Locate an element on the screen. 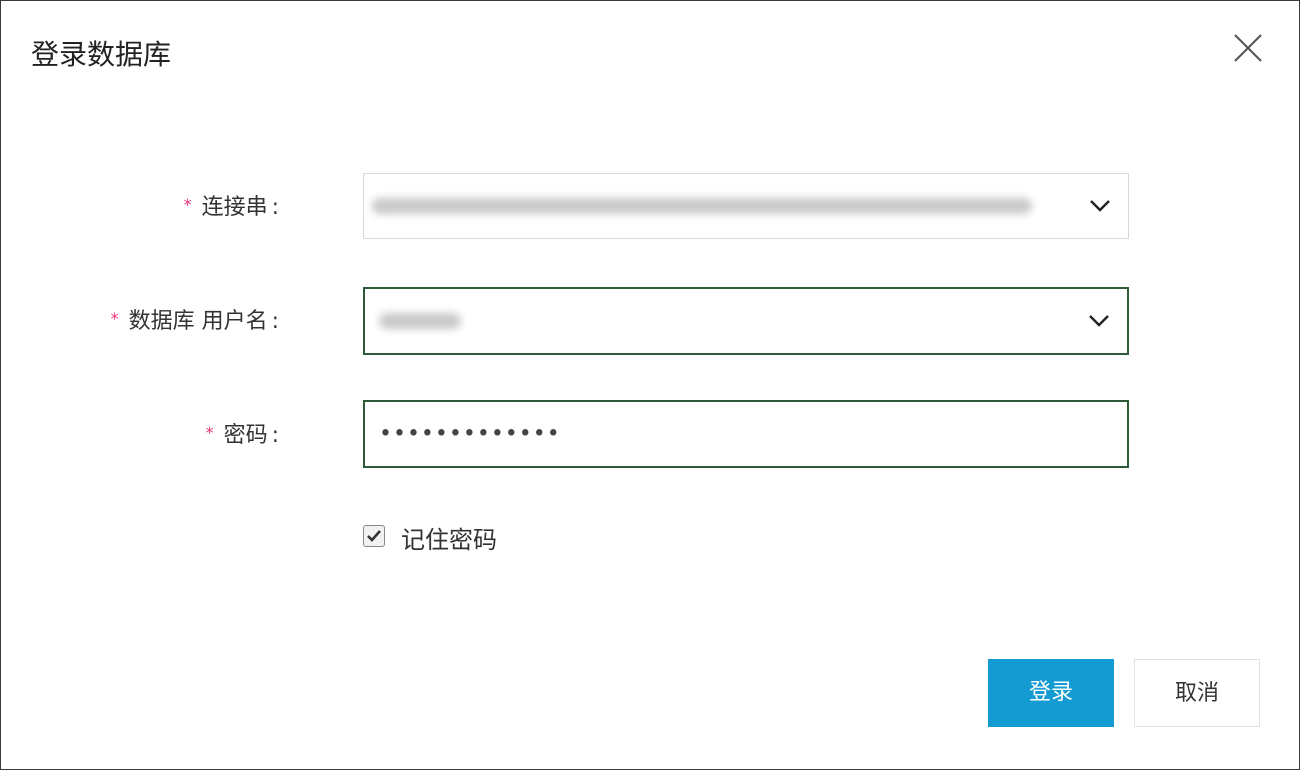 The image size is (1300, 770). password-input: ••••••••••••• is located at coordinates (746, 434).